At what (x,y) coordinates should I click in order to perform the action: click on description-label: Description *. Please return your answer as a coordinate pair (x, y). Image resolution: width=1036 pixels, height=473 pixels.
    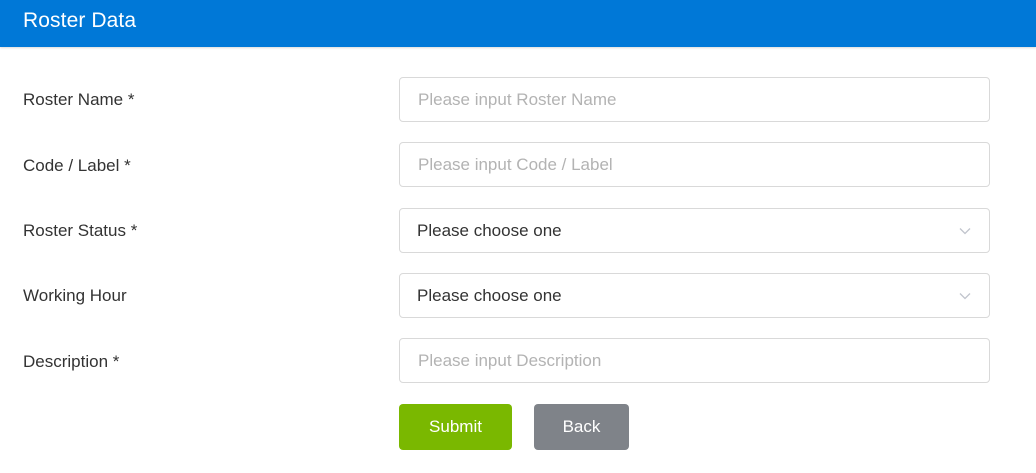
    Looking at the image, I should click on (71, 361).